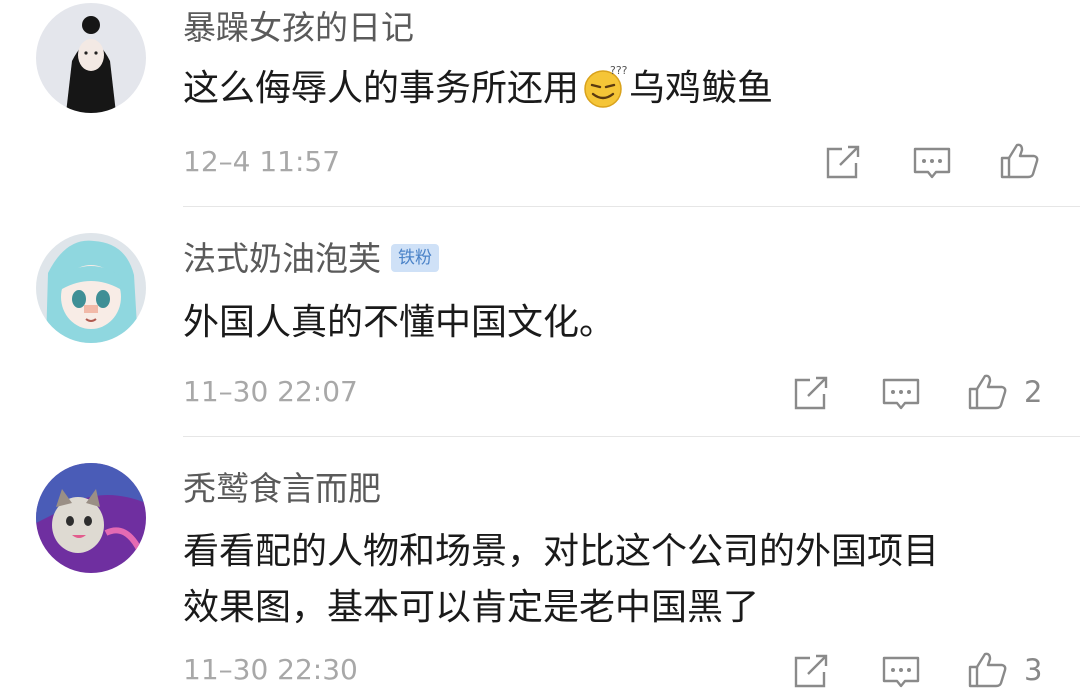 The height and width of the screenshot is (698, 1080). What do you see at coordinates (270, 669) in the screenshot?
I see `comment-timestamp: 11–30 22:30` at bounding box center [270, 669].